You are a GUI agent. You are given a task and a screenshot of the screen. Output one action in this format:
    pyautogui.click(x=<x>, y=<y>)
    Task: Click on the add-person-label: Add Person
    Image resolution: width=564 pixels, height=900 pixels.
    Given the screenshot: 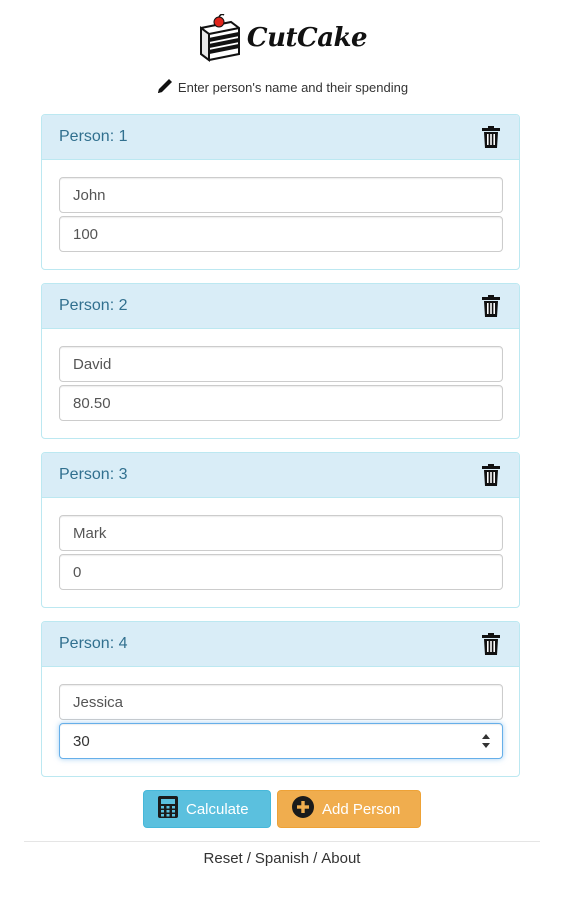 What is the action you would take?
    pyautogui.click(x=361, y=809)
    